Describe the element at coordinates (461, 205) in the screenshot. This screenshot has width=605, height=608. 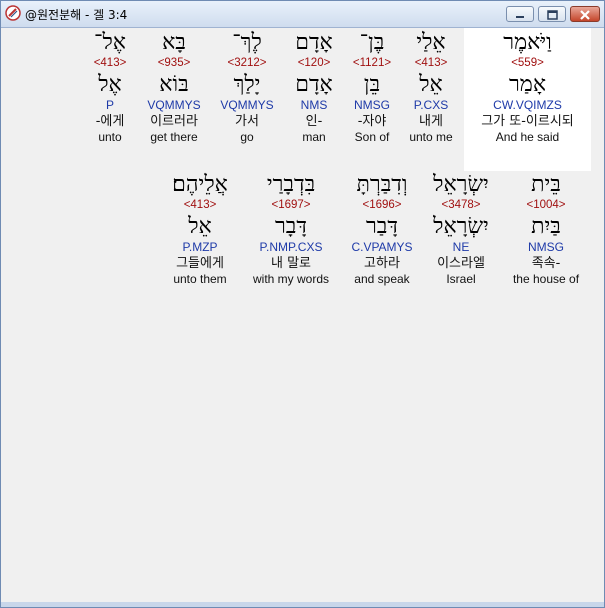
I see `strong-number: <3478>` at that location.